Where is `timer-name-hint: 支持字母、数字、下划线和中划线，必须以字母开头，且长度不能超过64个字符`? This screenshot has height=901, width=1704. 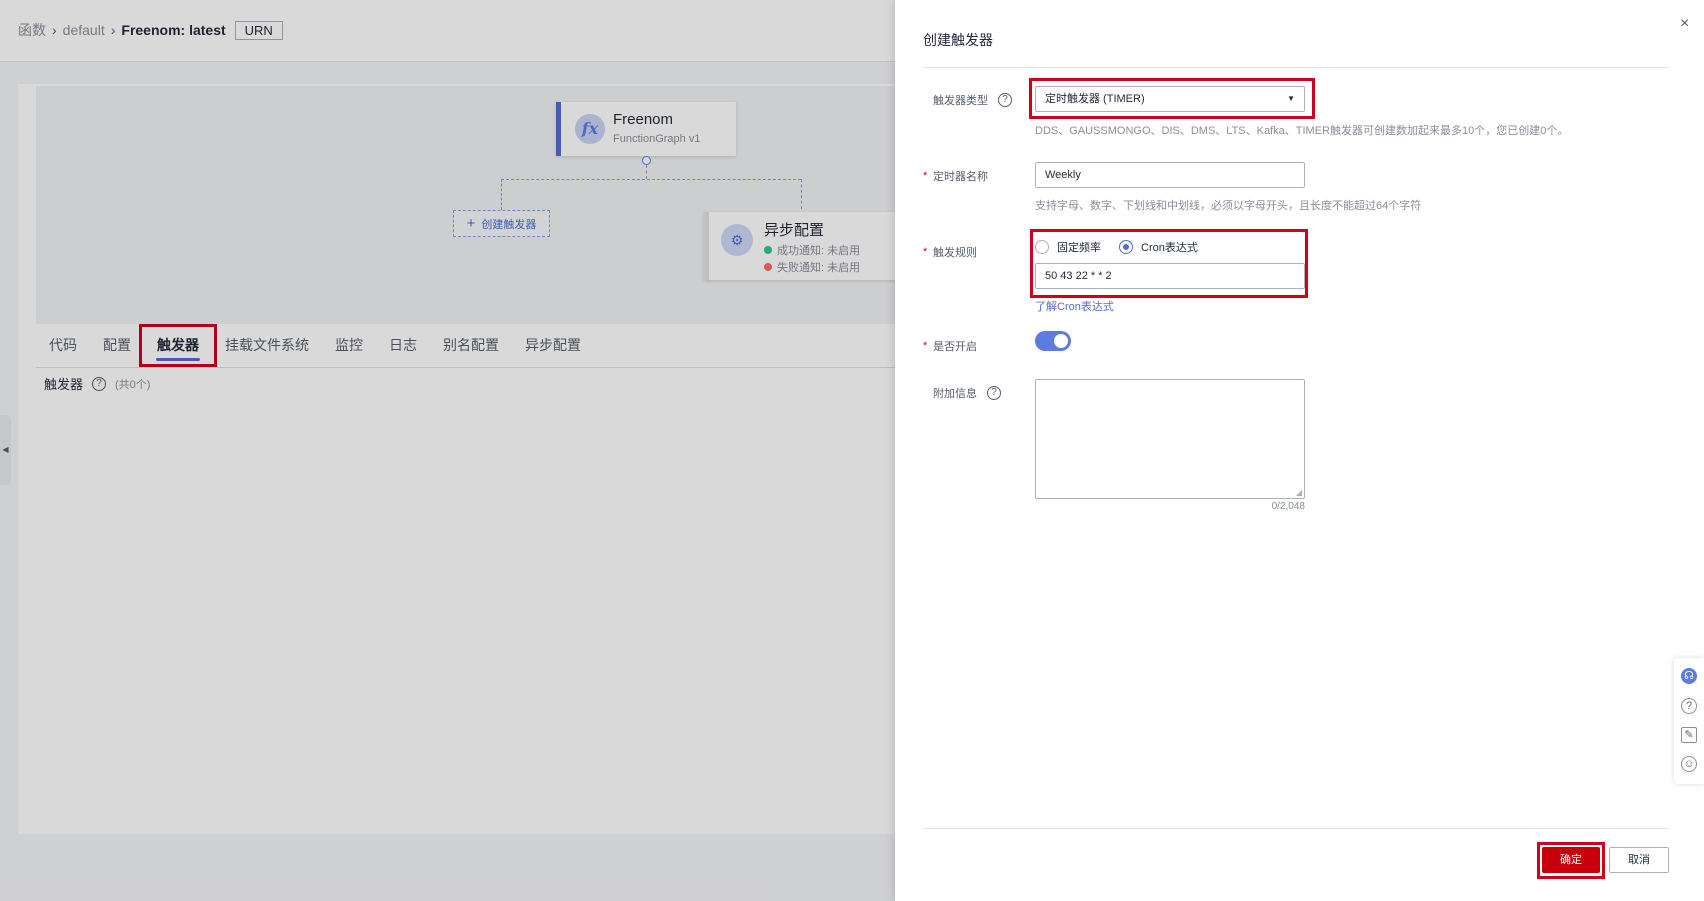 timer-name-hint: 支持字母、数字、下划线和中划线，必须以字母开头，且长度不能超过64个字符 is located at coordinates (1228, 206).